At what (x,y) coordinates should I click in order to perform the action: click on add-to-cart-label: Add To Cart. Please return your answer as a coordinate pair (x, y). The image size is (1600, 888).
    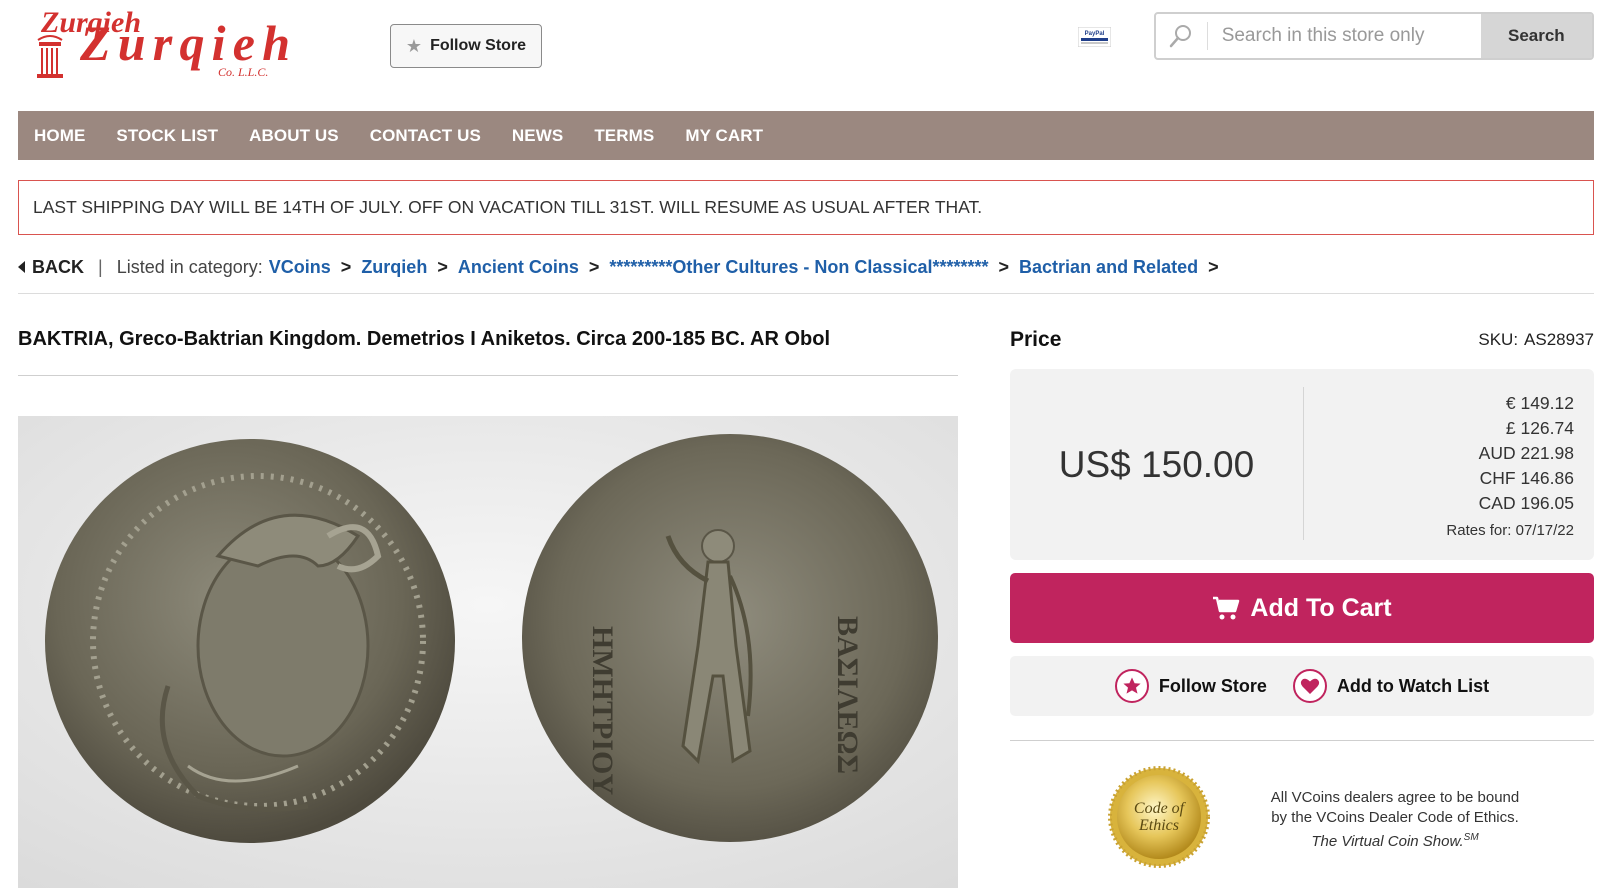
    Looking at the image, I should click on (1321, 607).